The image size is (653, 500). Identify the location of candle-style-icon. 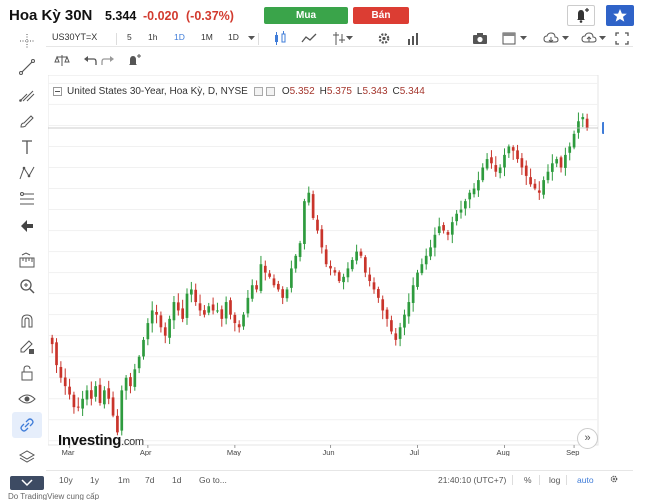
(280, 38).